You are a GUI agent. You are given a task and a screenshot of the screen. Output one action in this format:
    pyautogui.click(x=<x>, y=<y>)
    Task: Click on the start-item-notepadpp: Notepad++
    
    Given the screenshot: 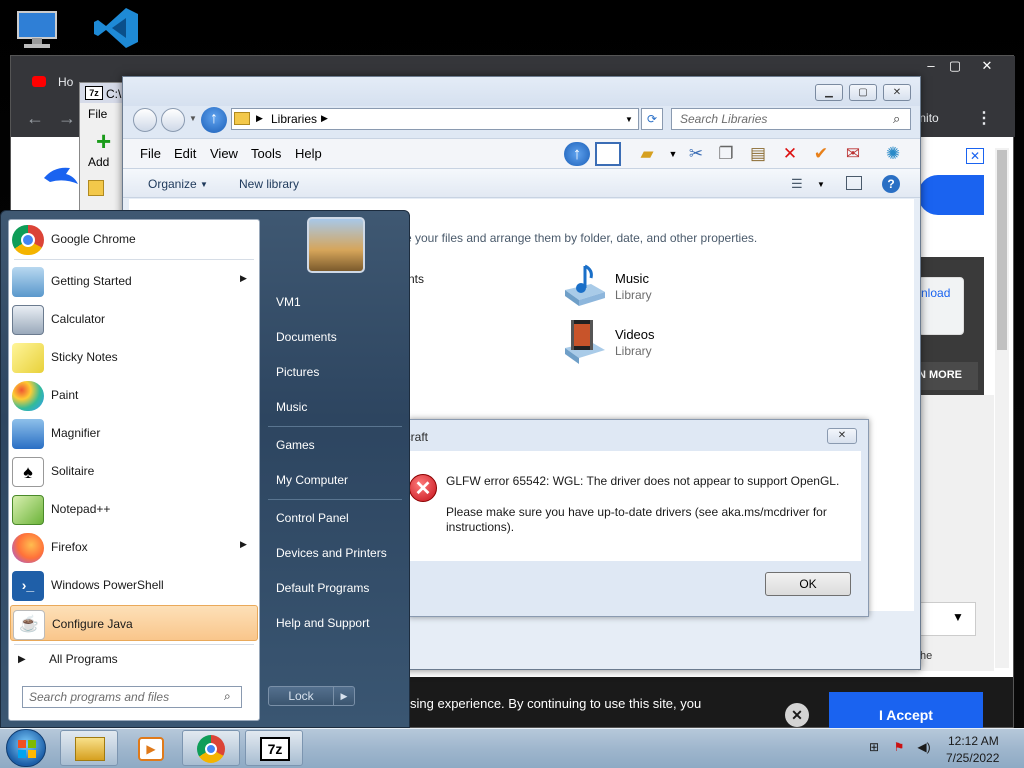 What is the action you would take?
    pyautogui.click(x=134, y=509)
    